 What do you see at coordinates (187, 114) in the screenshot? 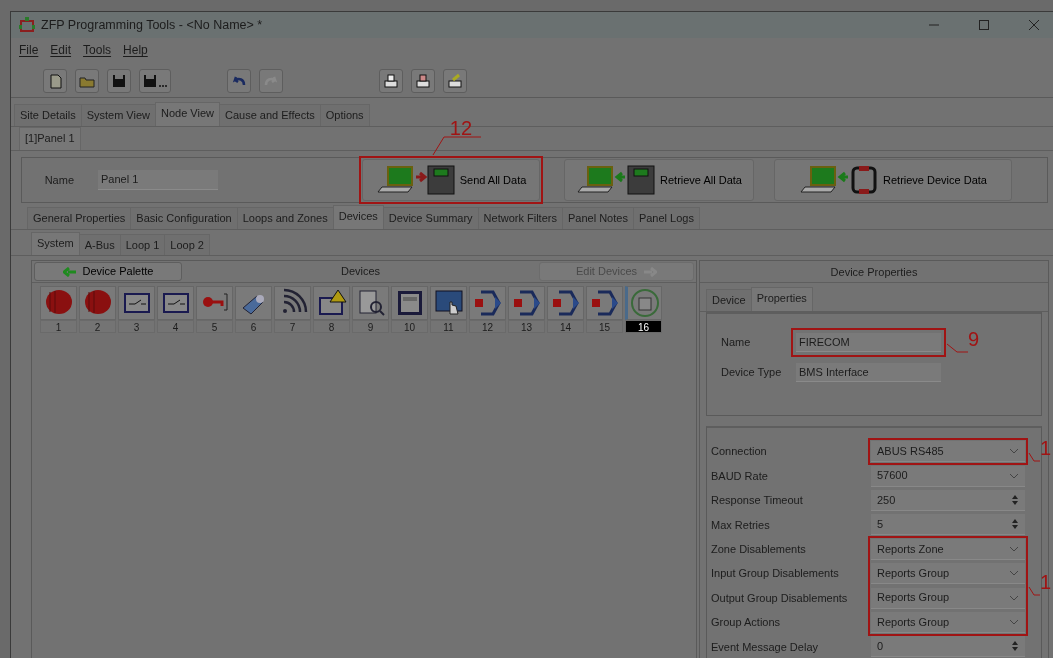
I see `tab: Node View` at bounding box center [187, 114].